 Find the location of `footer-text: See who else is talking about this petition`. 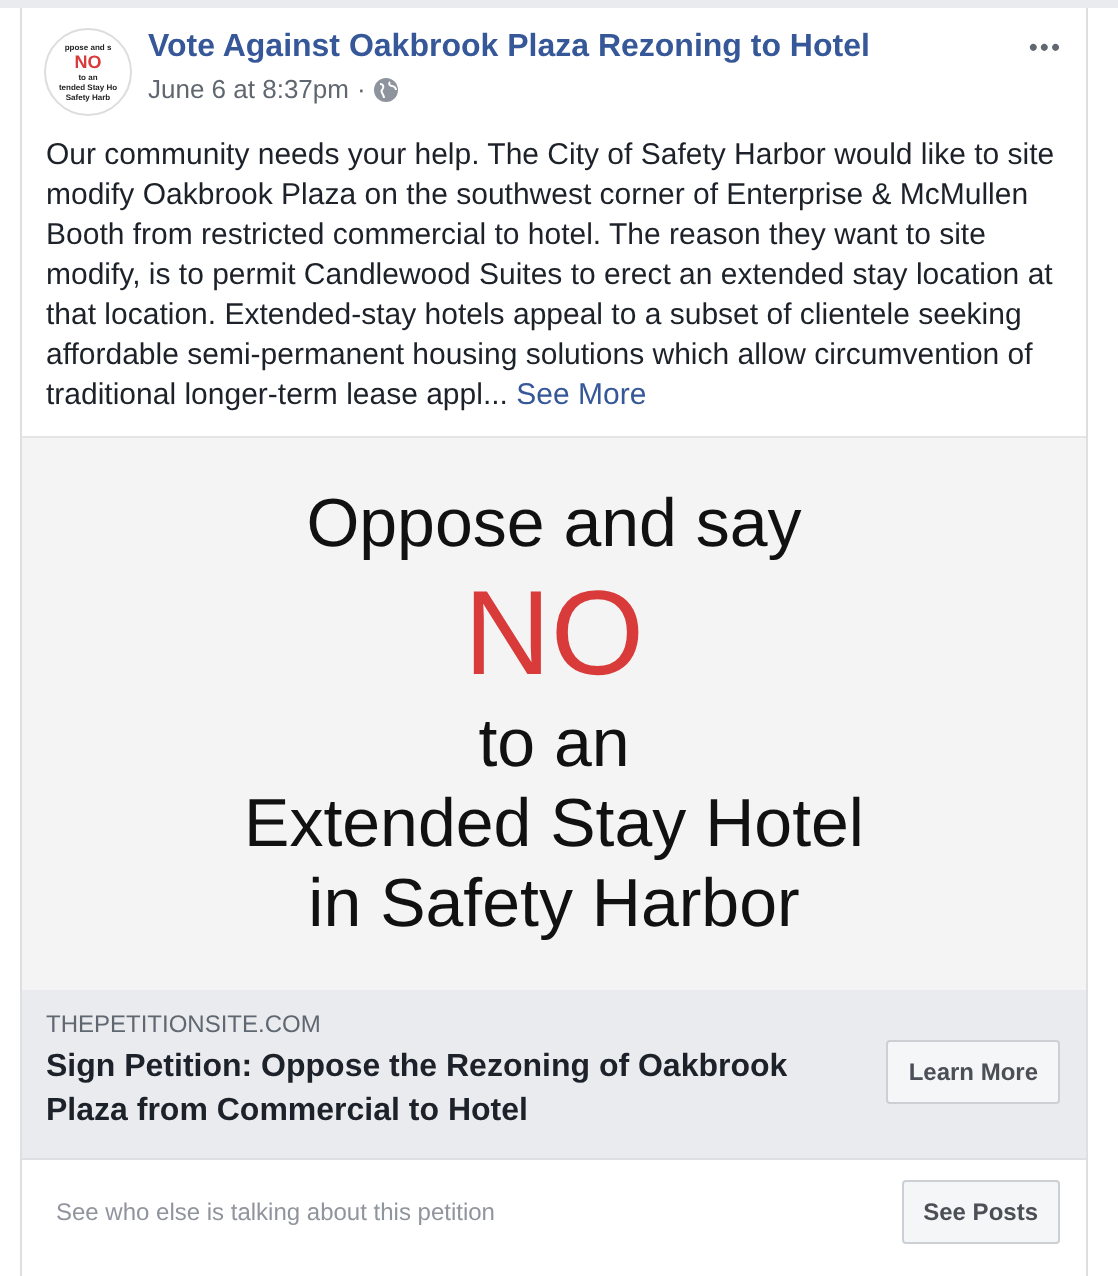

footer-text: See who else is talking about this petition is located at coordinates (275, 1212).